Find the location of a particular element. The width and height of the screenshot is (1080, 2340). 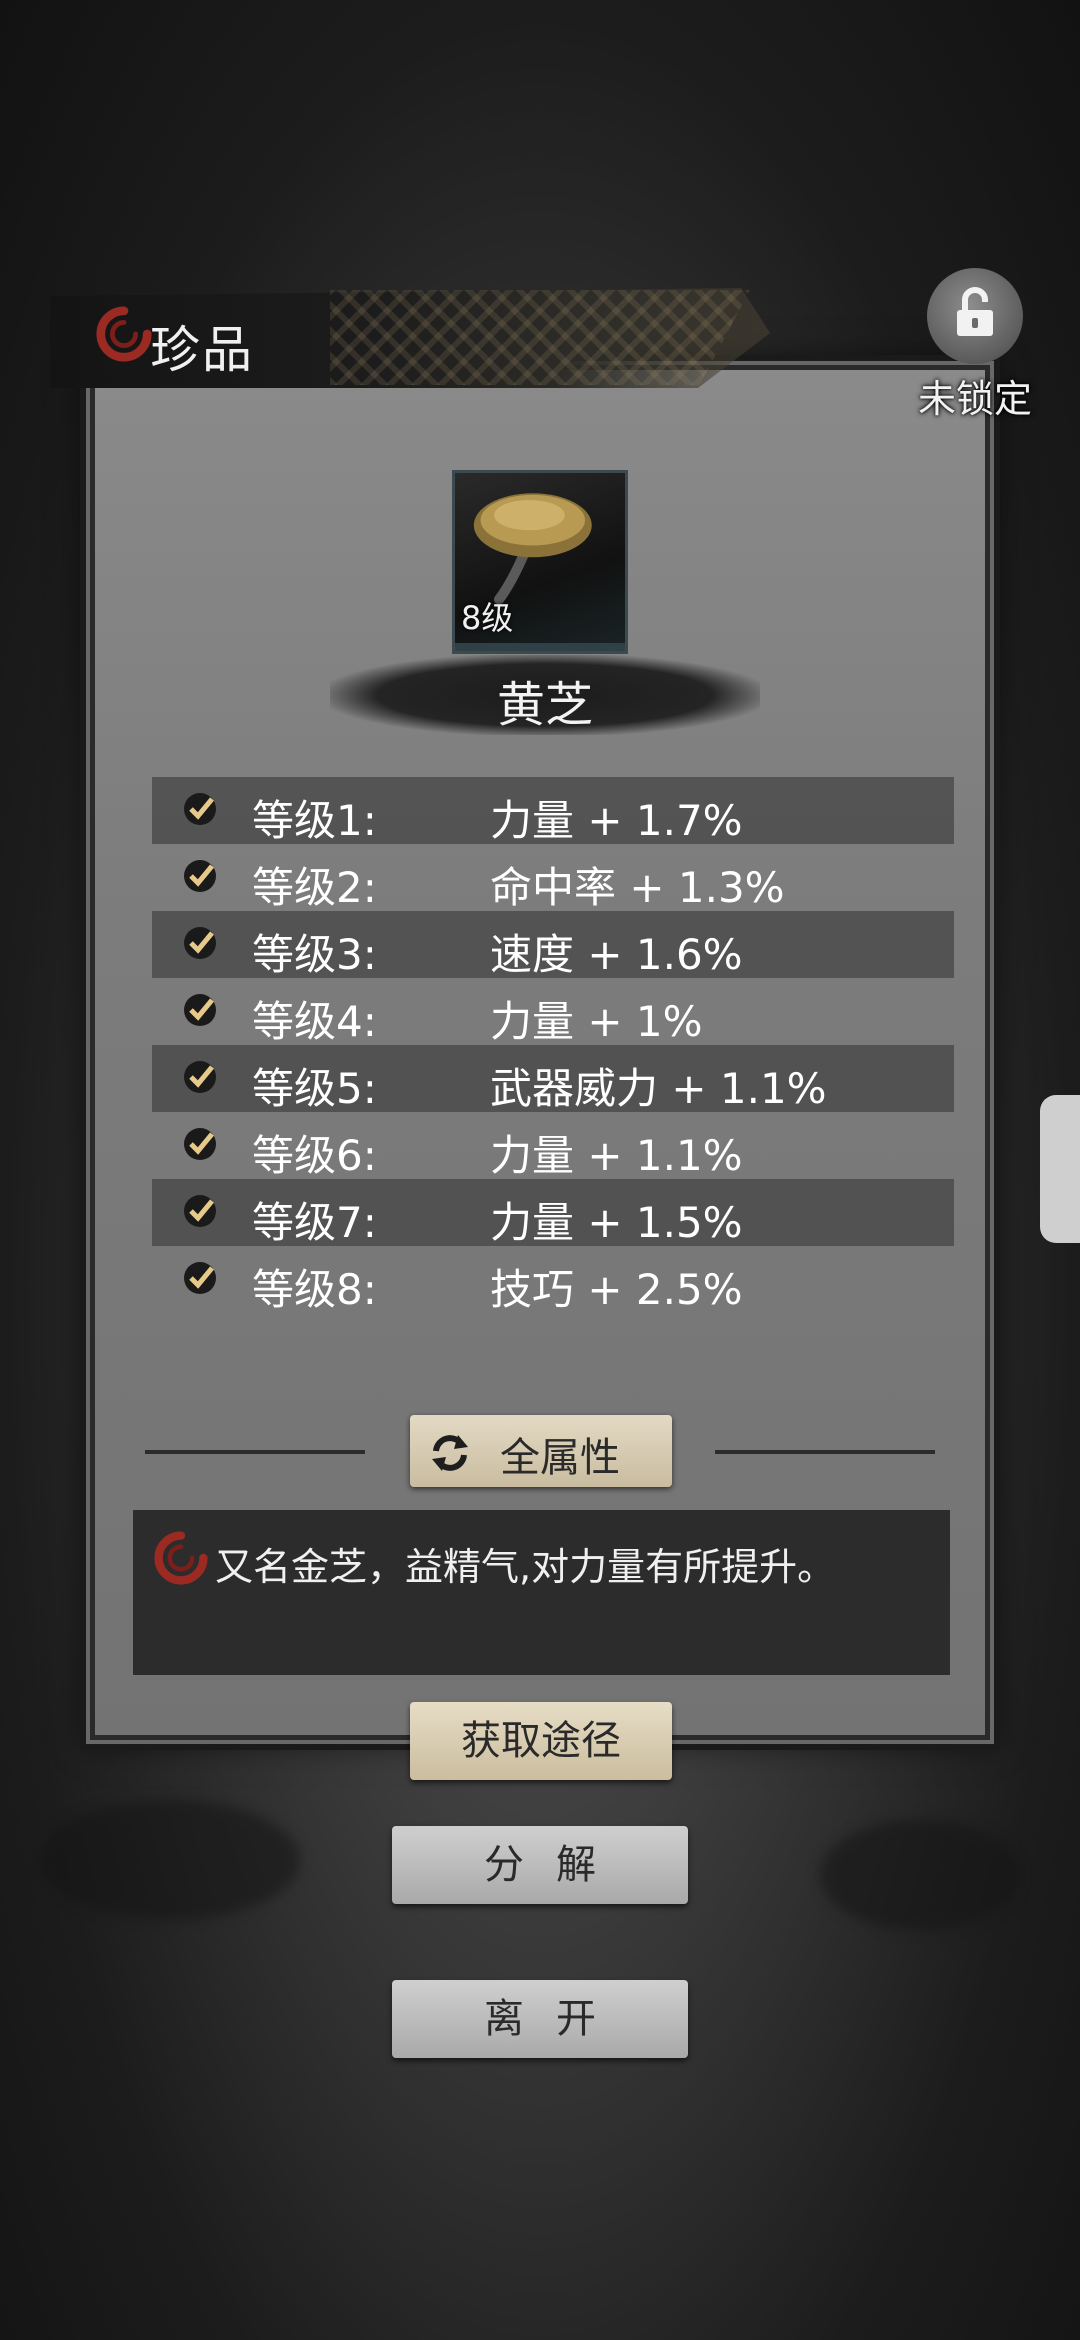

list-item: 等级2: 命中率 + 1.3% is located at coordinates (553, 878).